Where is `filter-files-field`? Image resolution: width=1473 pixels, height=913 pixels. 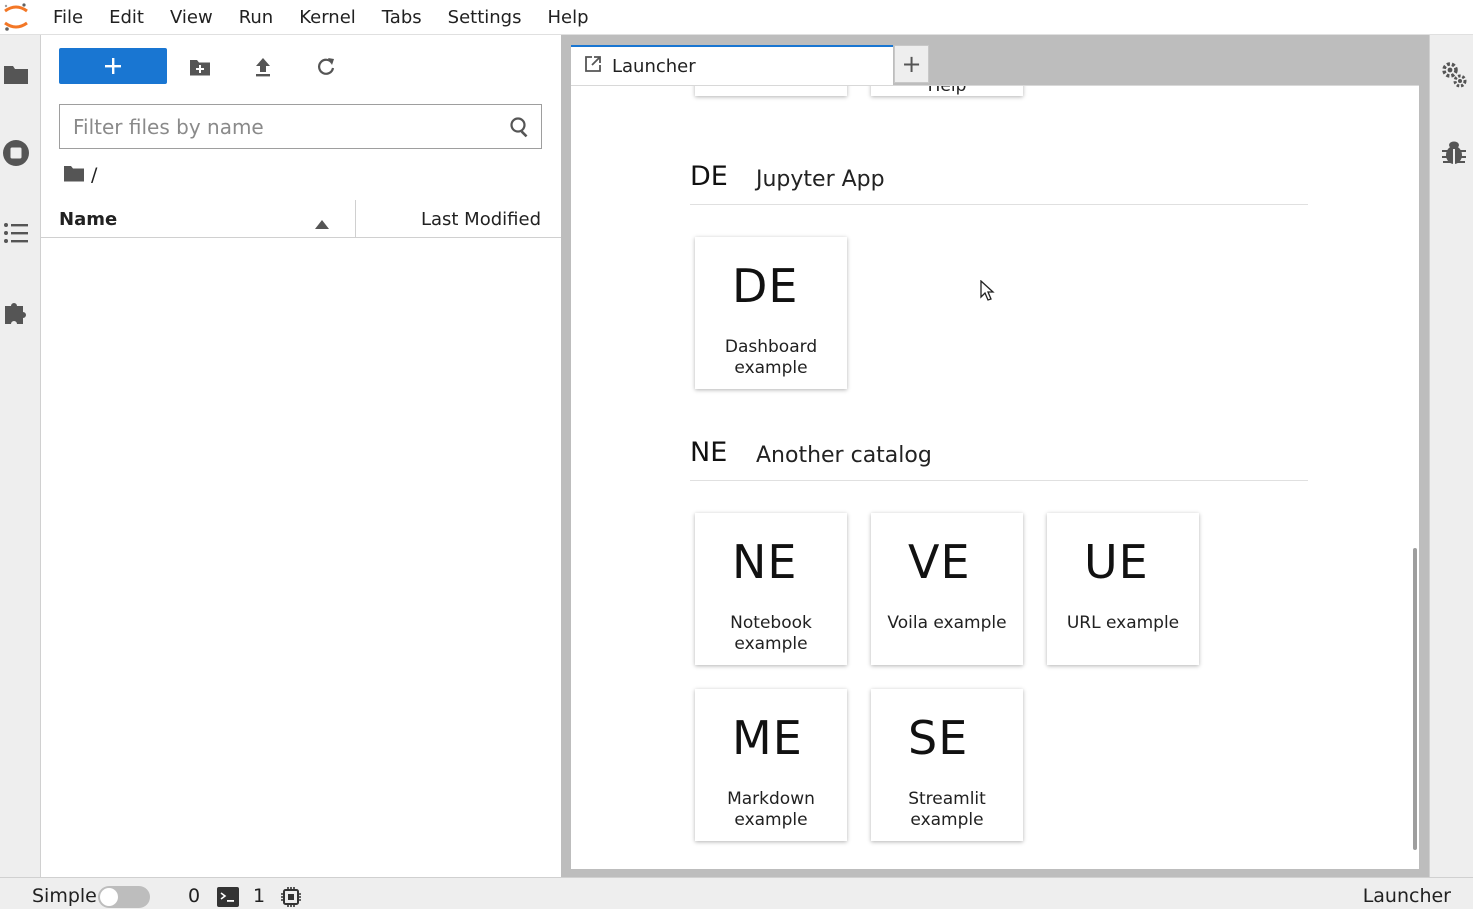 filter-files-field is located at coordinates (300, 126).